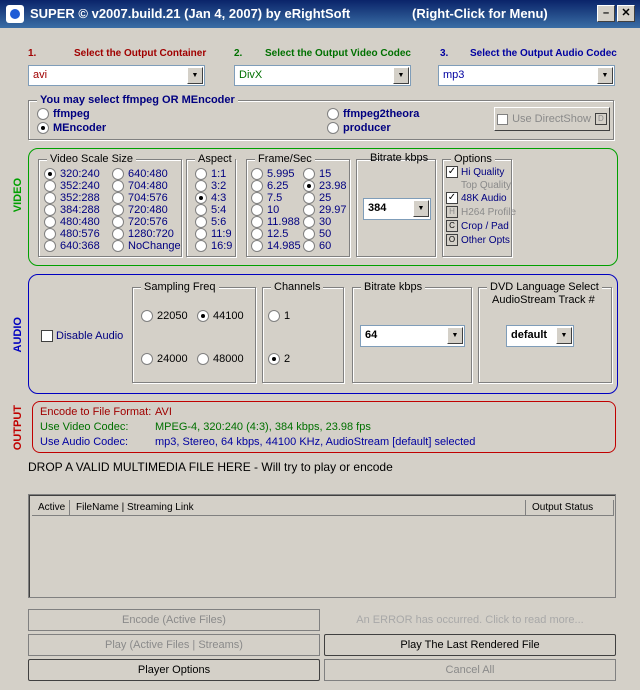  What do you see at coordinates (82, 336) in the screenshot?
I see `disable-audio-checkbox: Disable Audio` at bounding box center [82, 336].